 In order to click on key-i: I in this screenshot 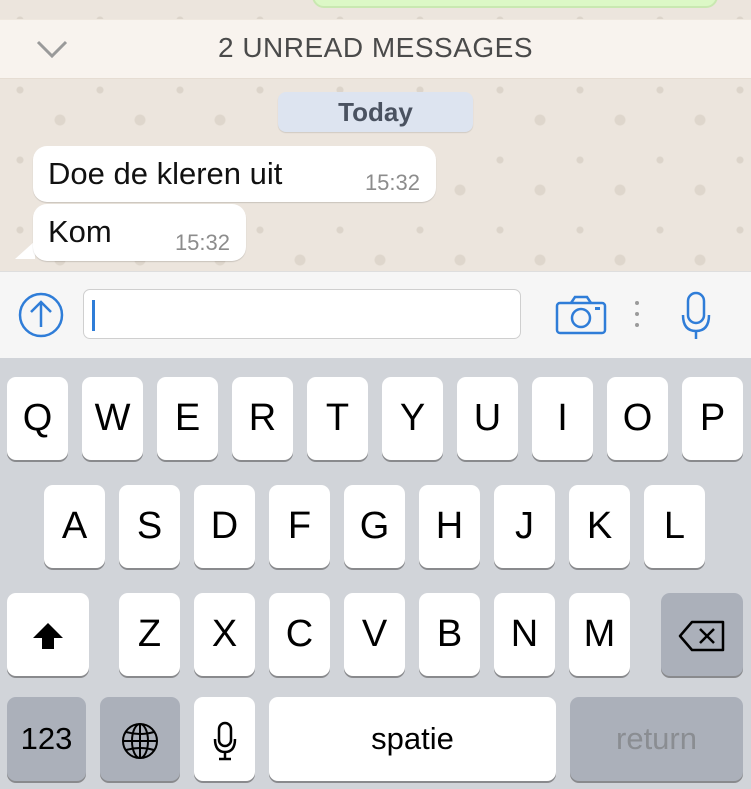, I will do `click(562, 418)`.